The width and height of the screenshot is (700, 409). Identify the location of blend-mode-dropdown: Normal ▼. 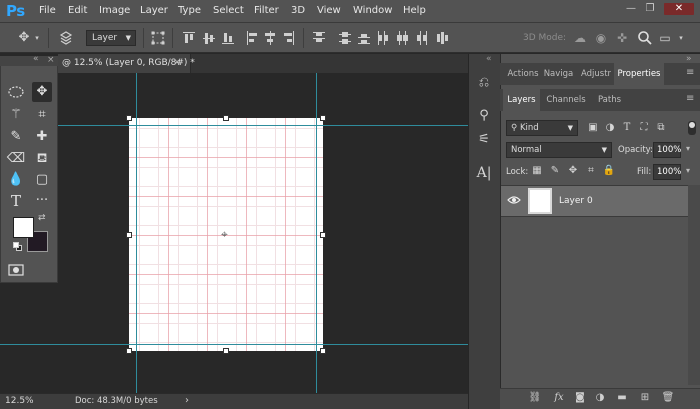
(559, 150).